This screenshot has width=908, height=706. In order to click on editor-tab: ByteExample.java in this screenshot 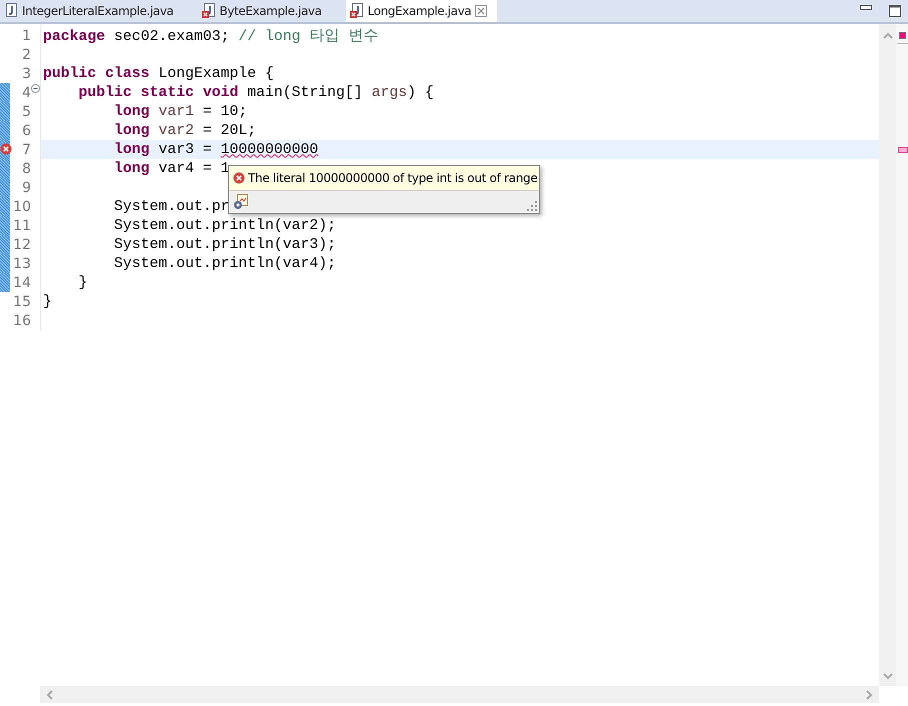, I will do `click(265, 11)`.